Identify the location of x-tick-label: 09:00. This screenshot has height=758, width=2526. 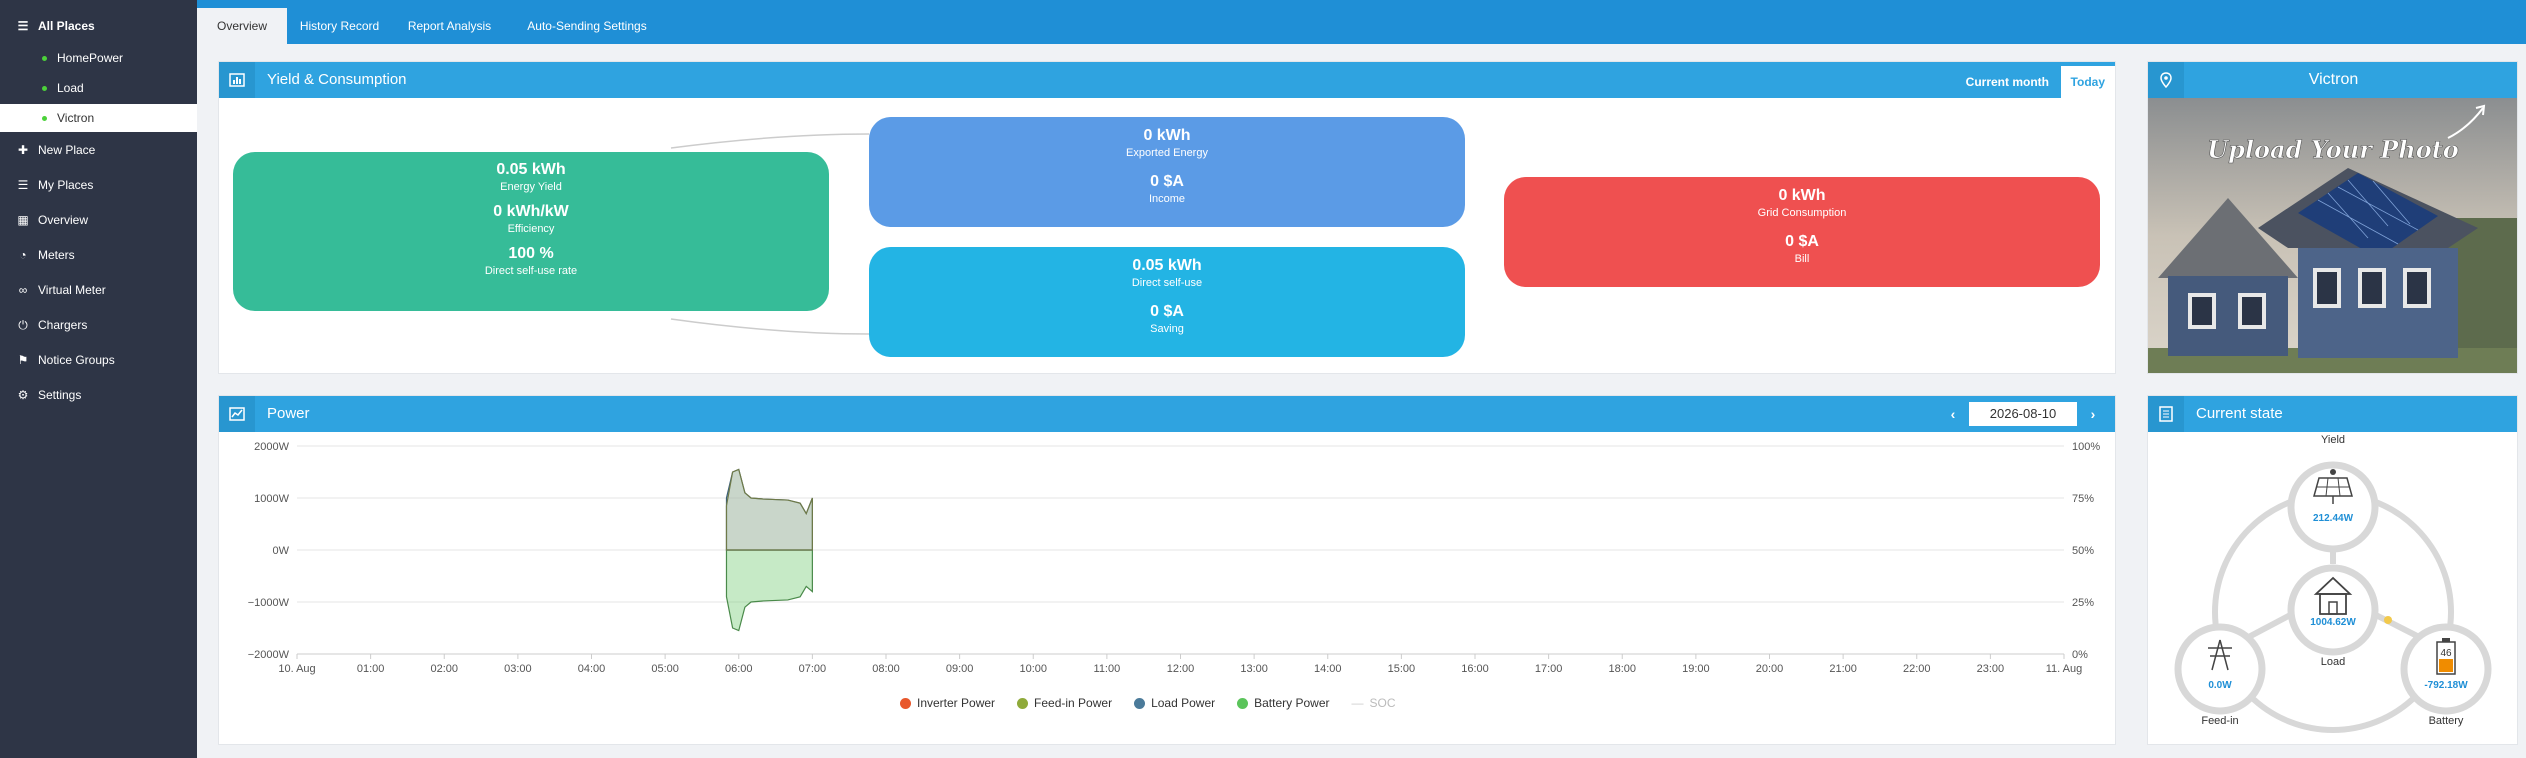
(960, 669).